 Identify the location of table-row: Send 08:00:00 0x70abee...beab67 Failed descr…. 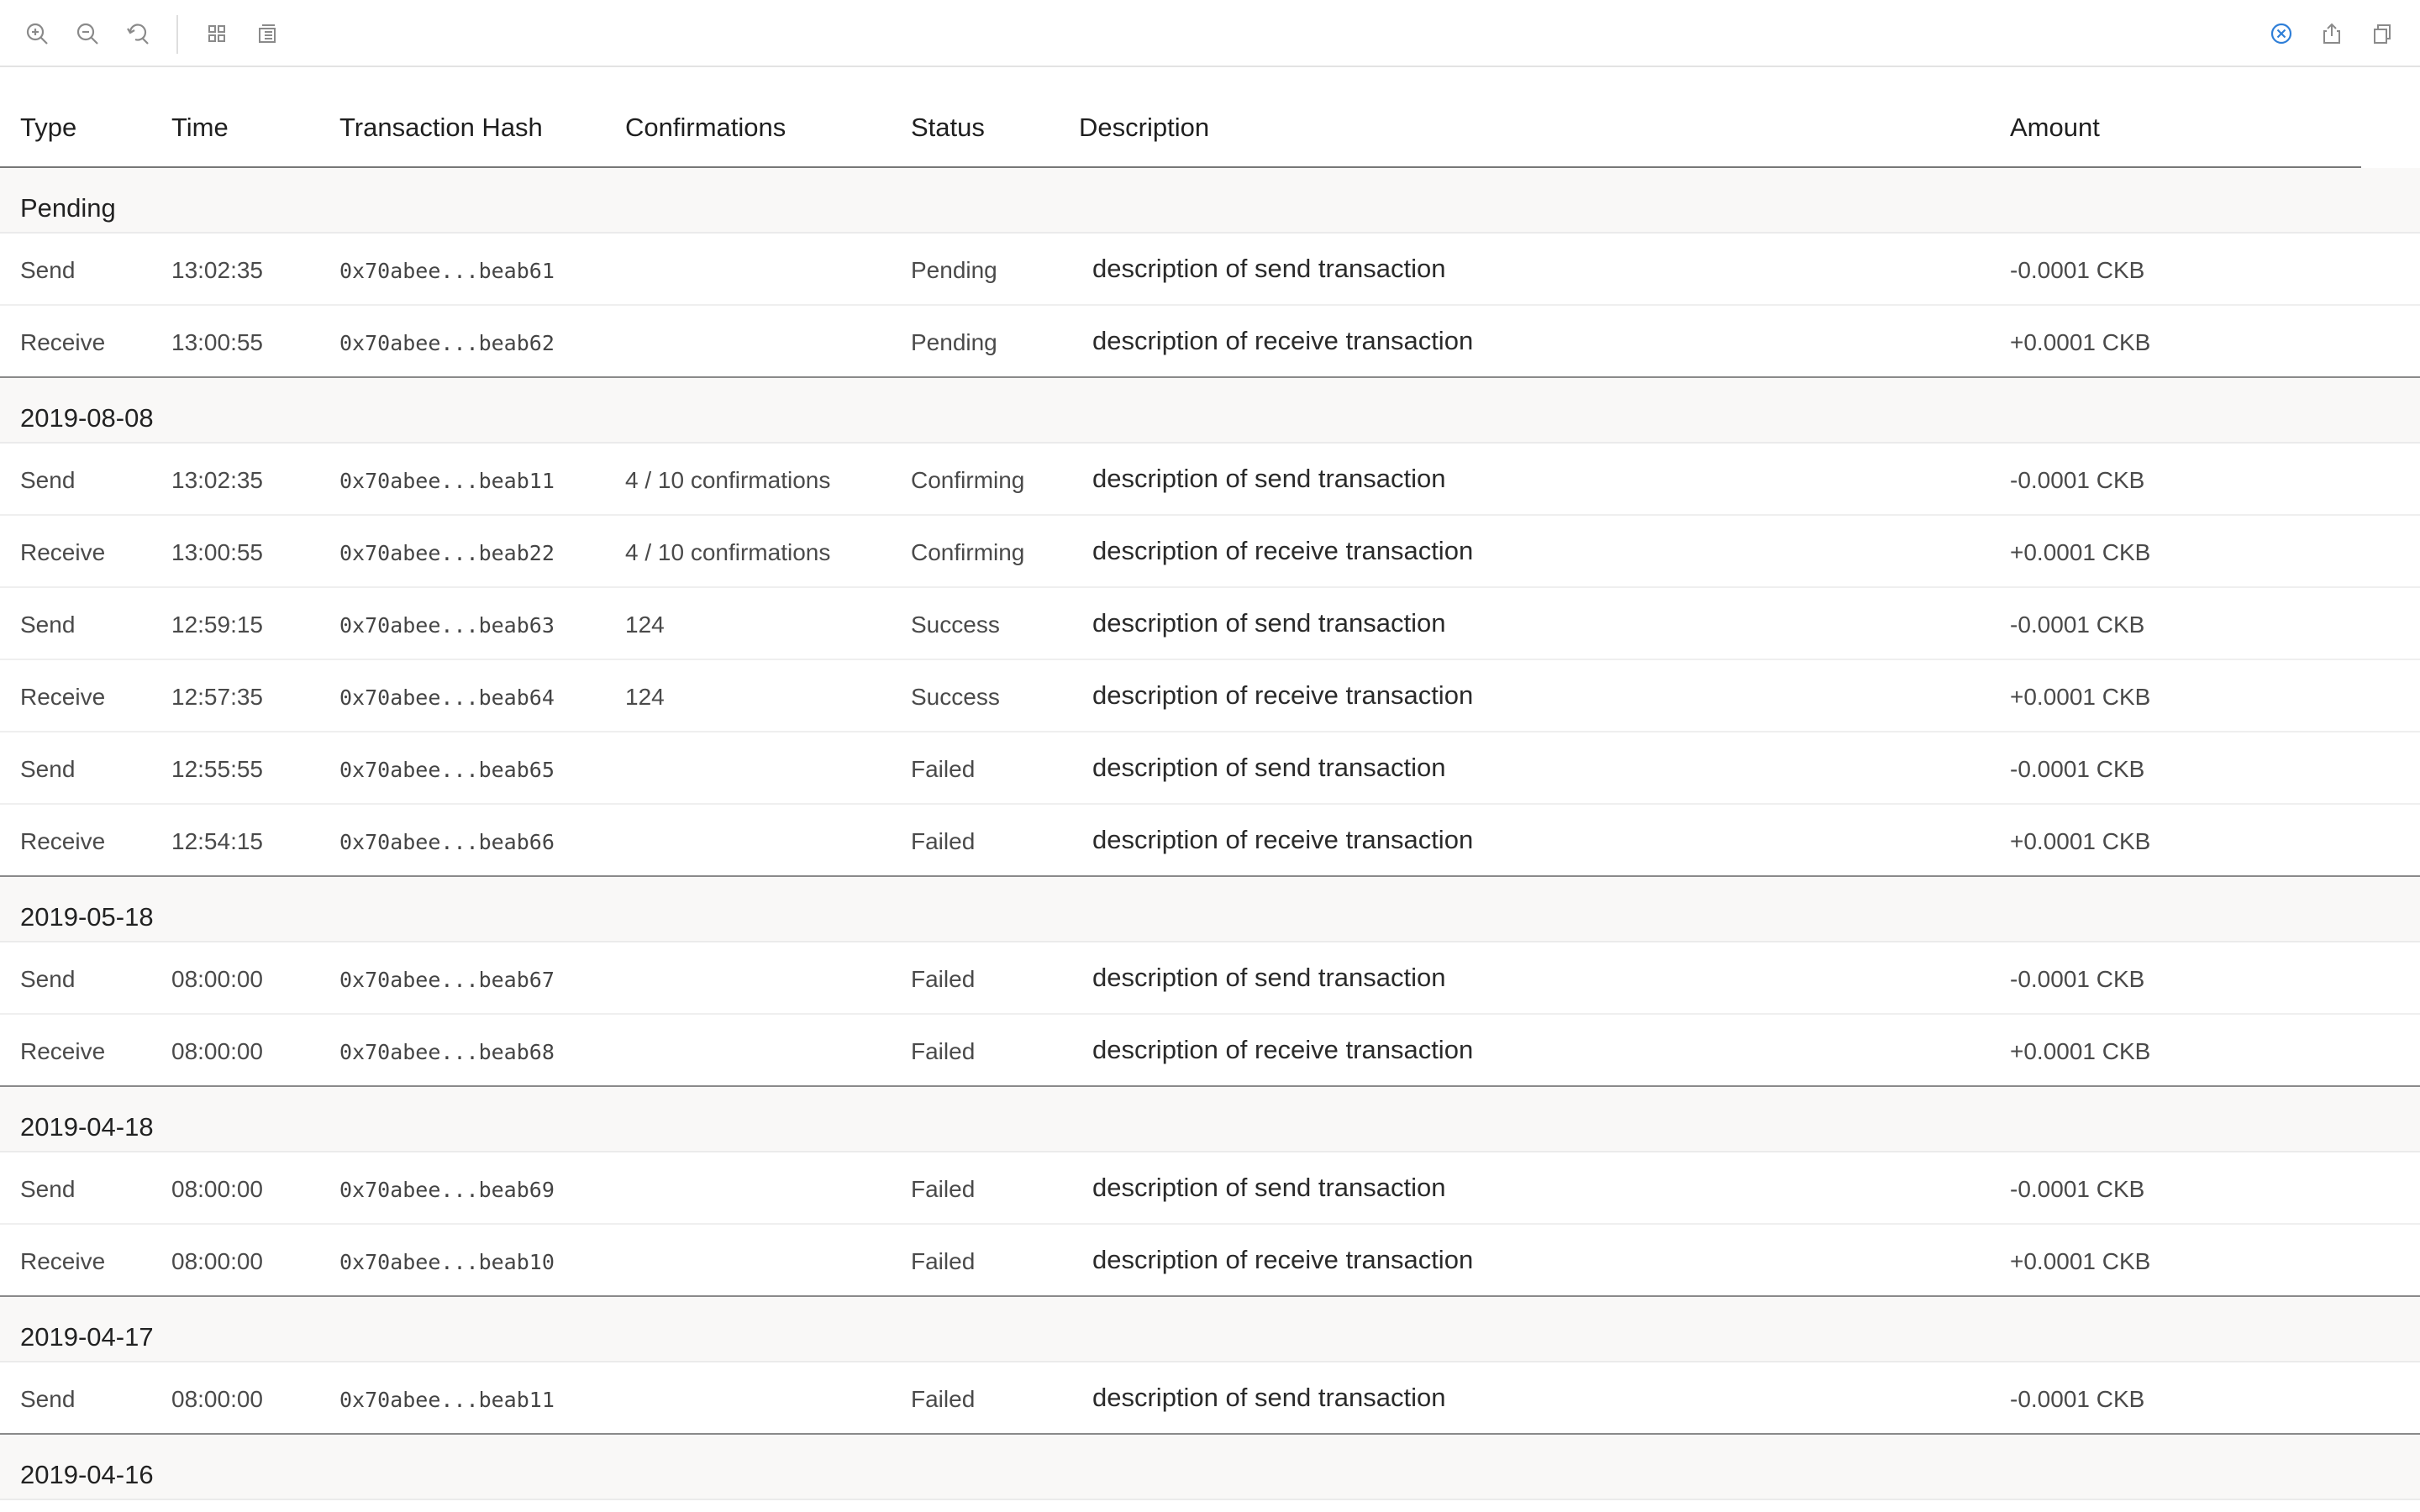
(1210, 978).